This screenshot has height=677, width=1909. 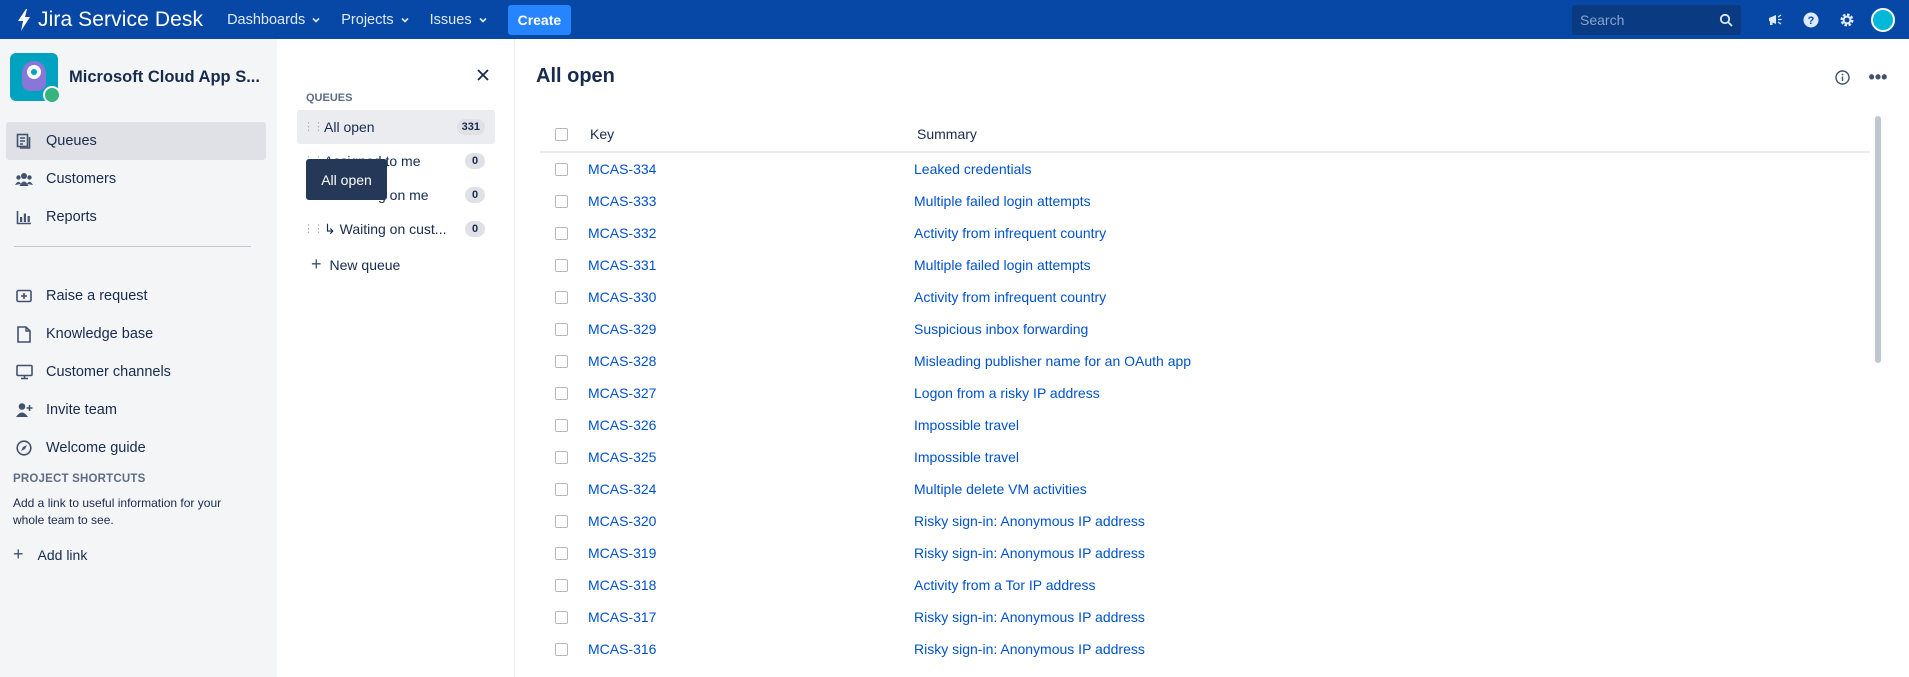 What do you see at coordinates (136, 410) in the screenshot?
I see `sidebar-item-invite-team: Invite team` at bounding box center [136, 410].